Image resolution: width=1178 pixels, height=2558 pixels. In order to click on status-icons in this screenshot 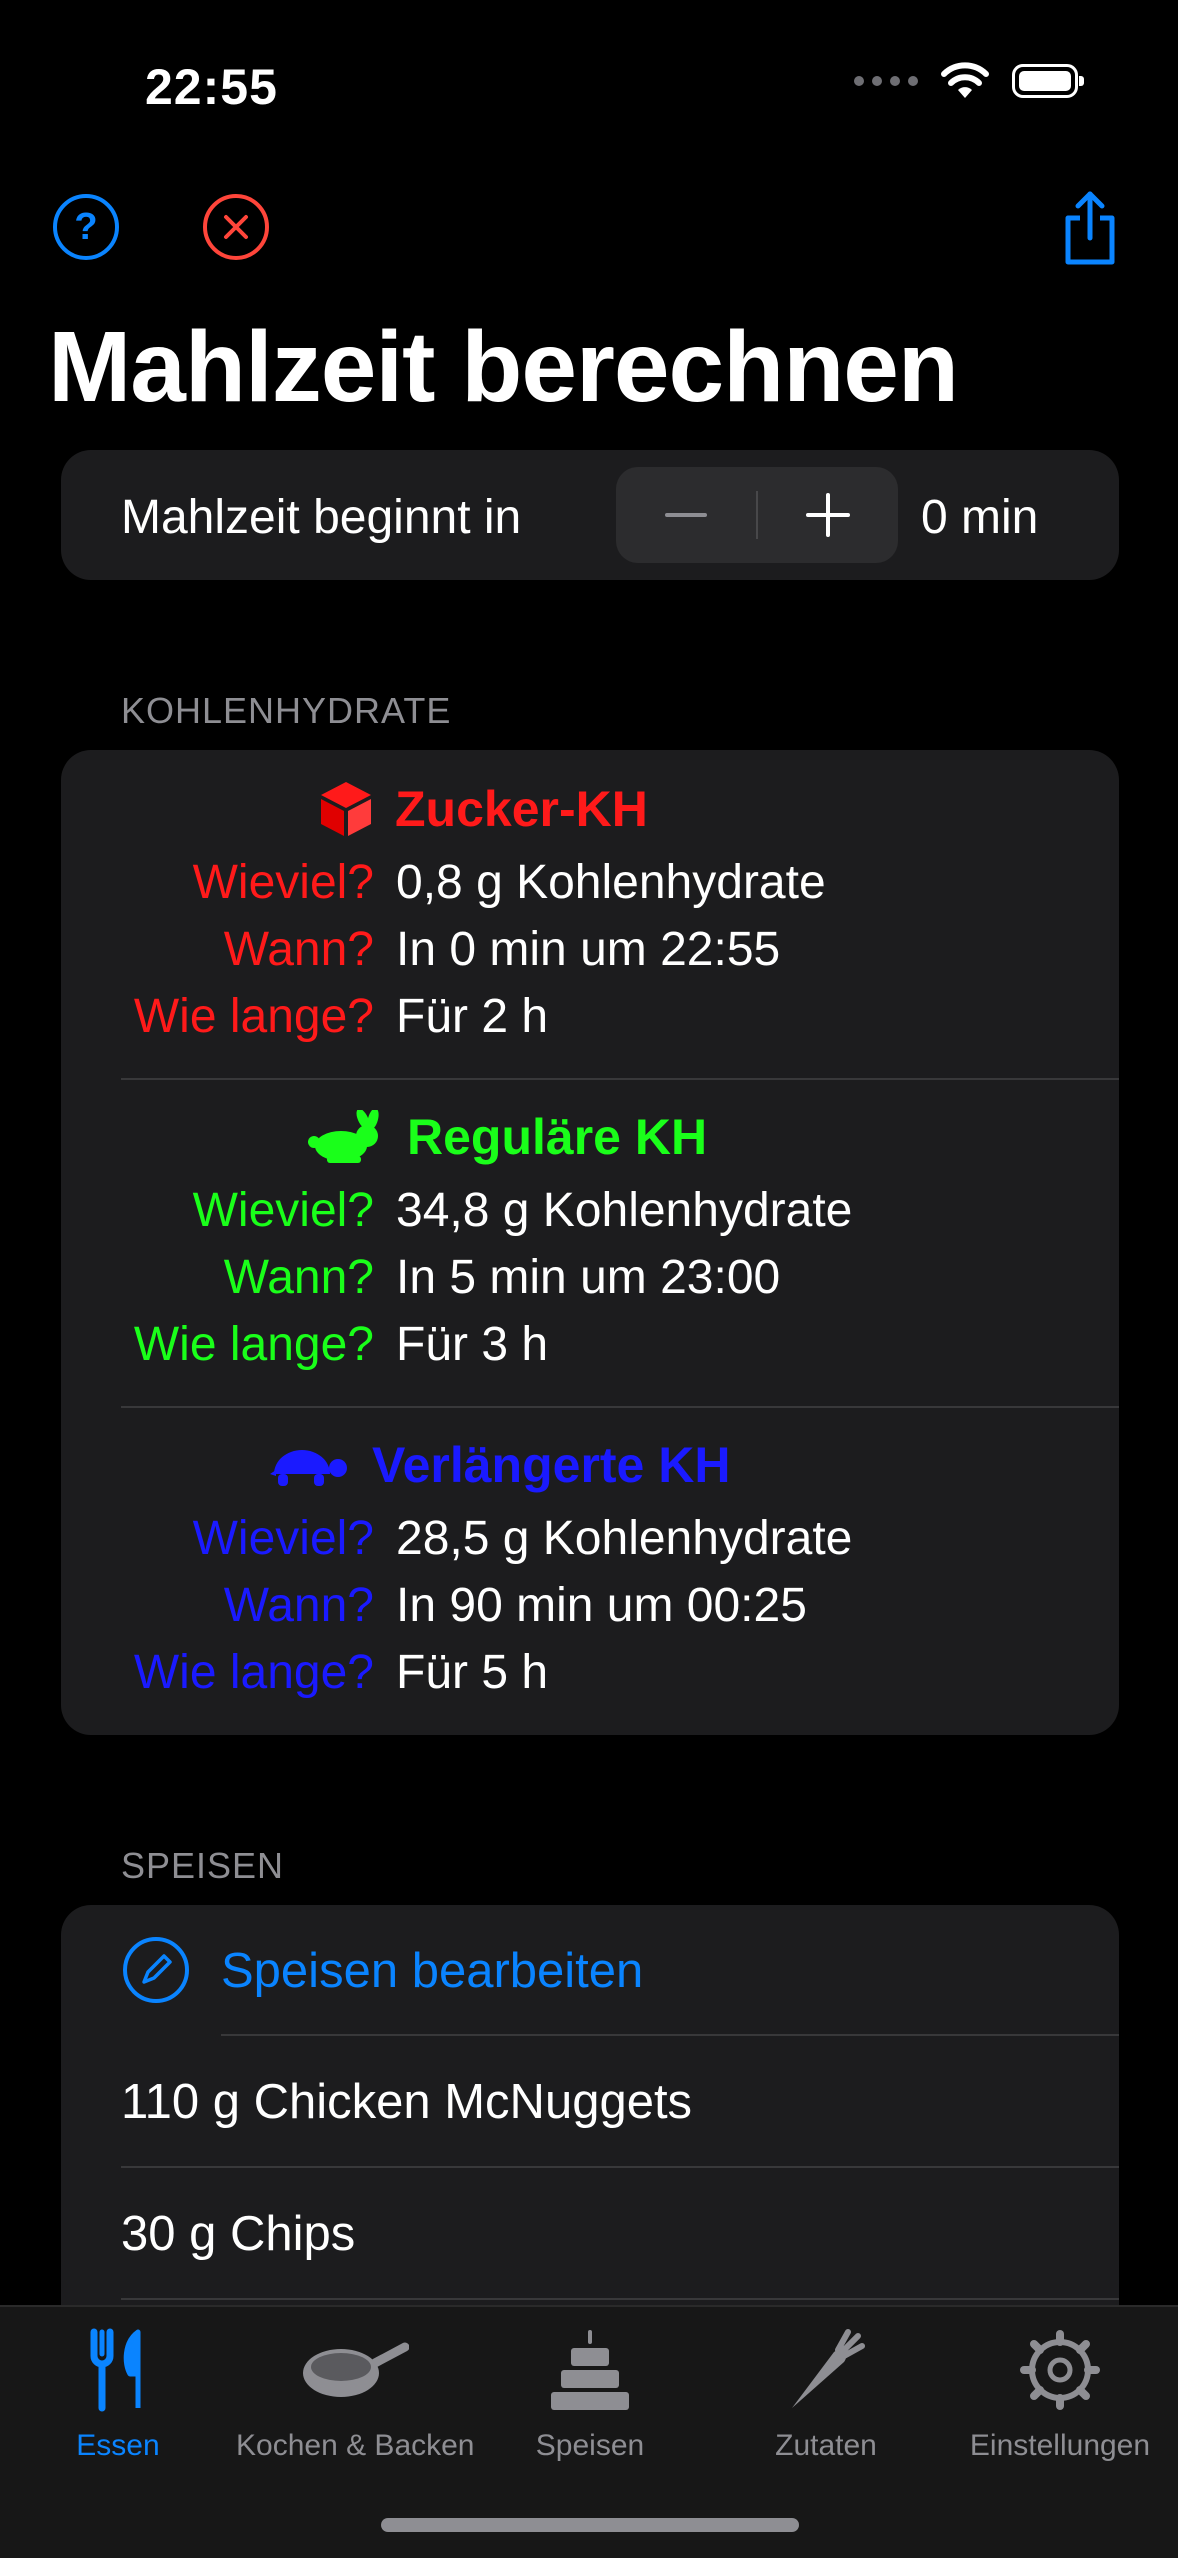, I will do `click(969, 81)`.